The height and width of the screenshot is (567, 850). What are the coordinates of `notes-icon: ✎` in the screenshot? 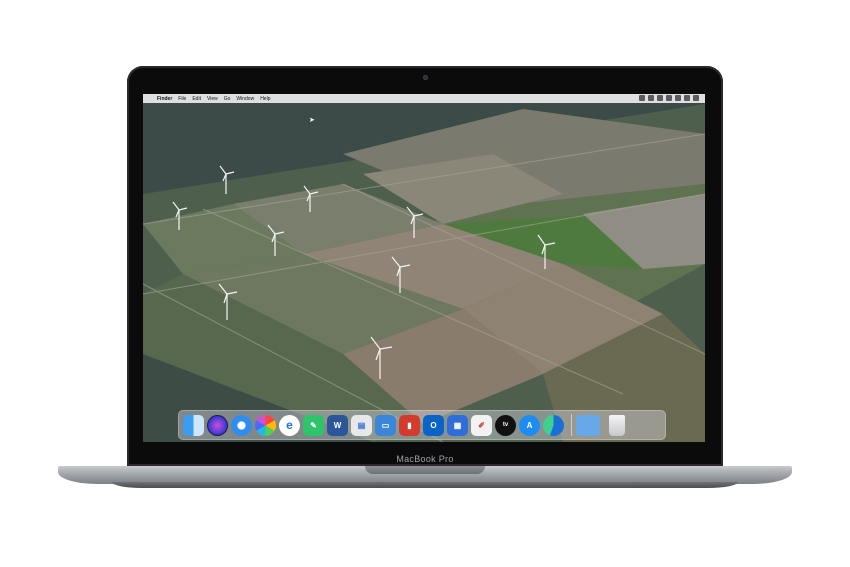 It's located at (313, 425).